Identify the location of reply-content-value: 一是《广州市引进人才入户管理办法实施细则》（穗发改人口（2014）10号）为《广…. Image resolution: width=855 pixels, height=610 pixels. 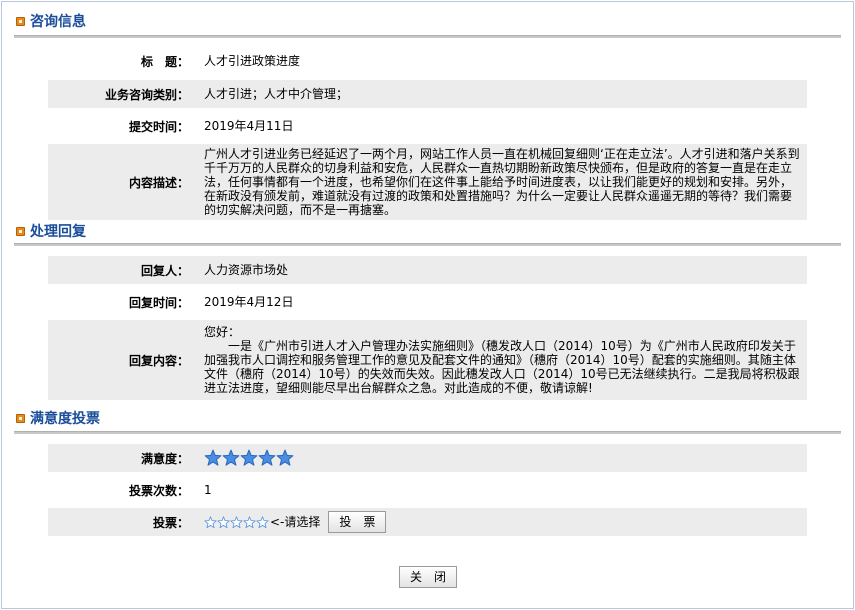
(502, 367).